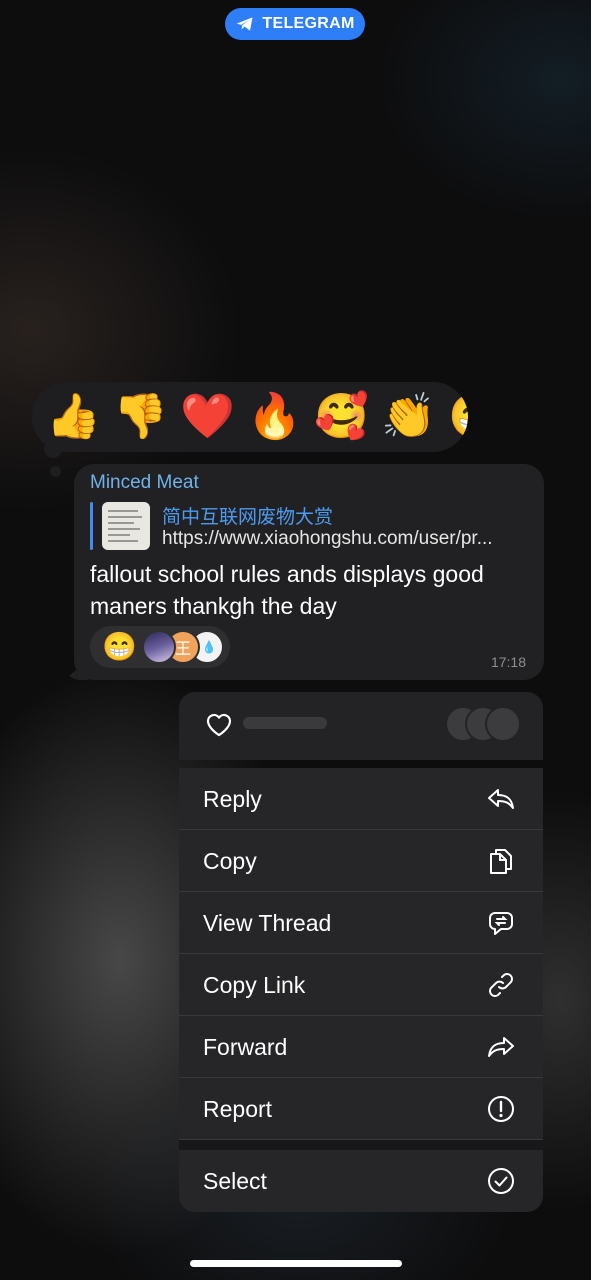  I want to click on avatar, so click(159, 647).